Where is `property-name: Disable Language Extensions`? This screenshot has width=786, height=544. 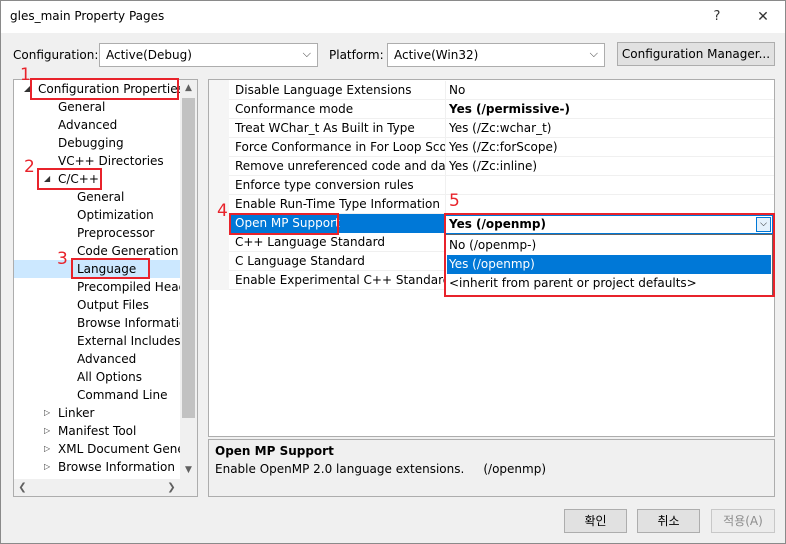 property-name: Disable Language Extensions is located at coordinates (323, 90).